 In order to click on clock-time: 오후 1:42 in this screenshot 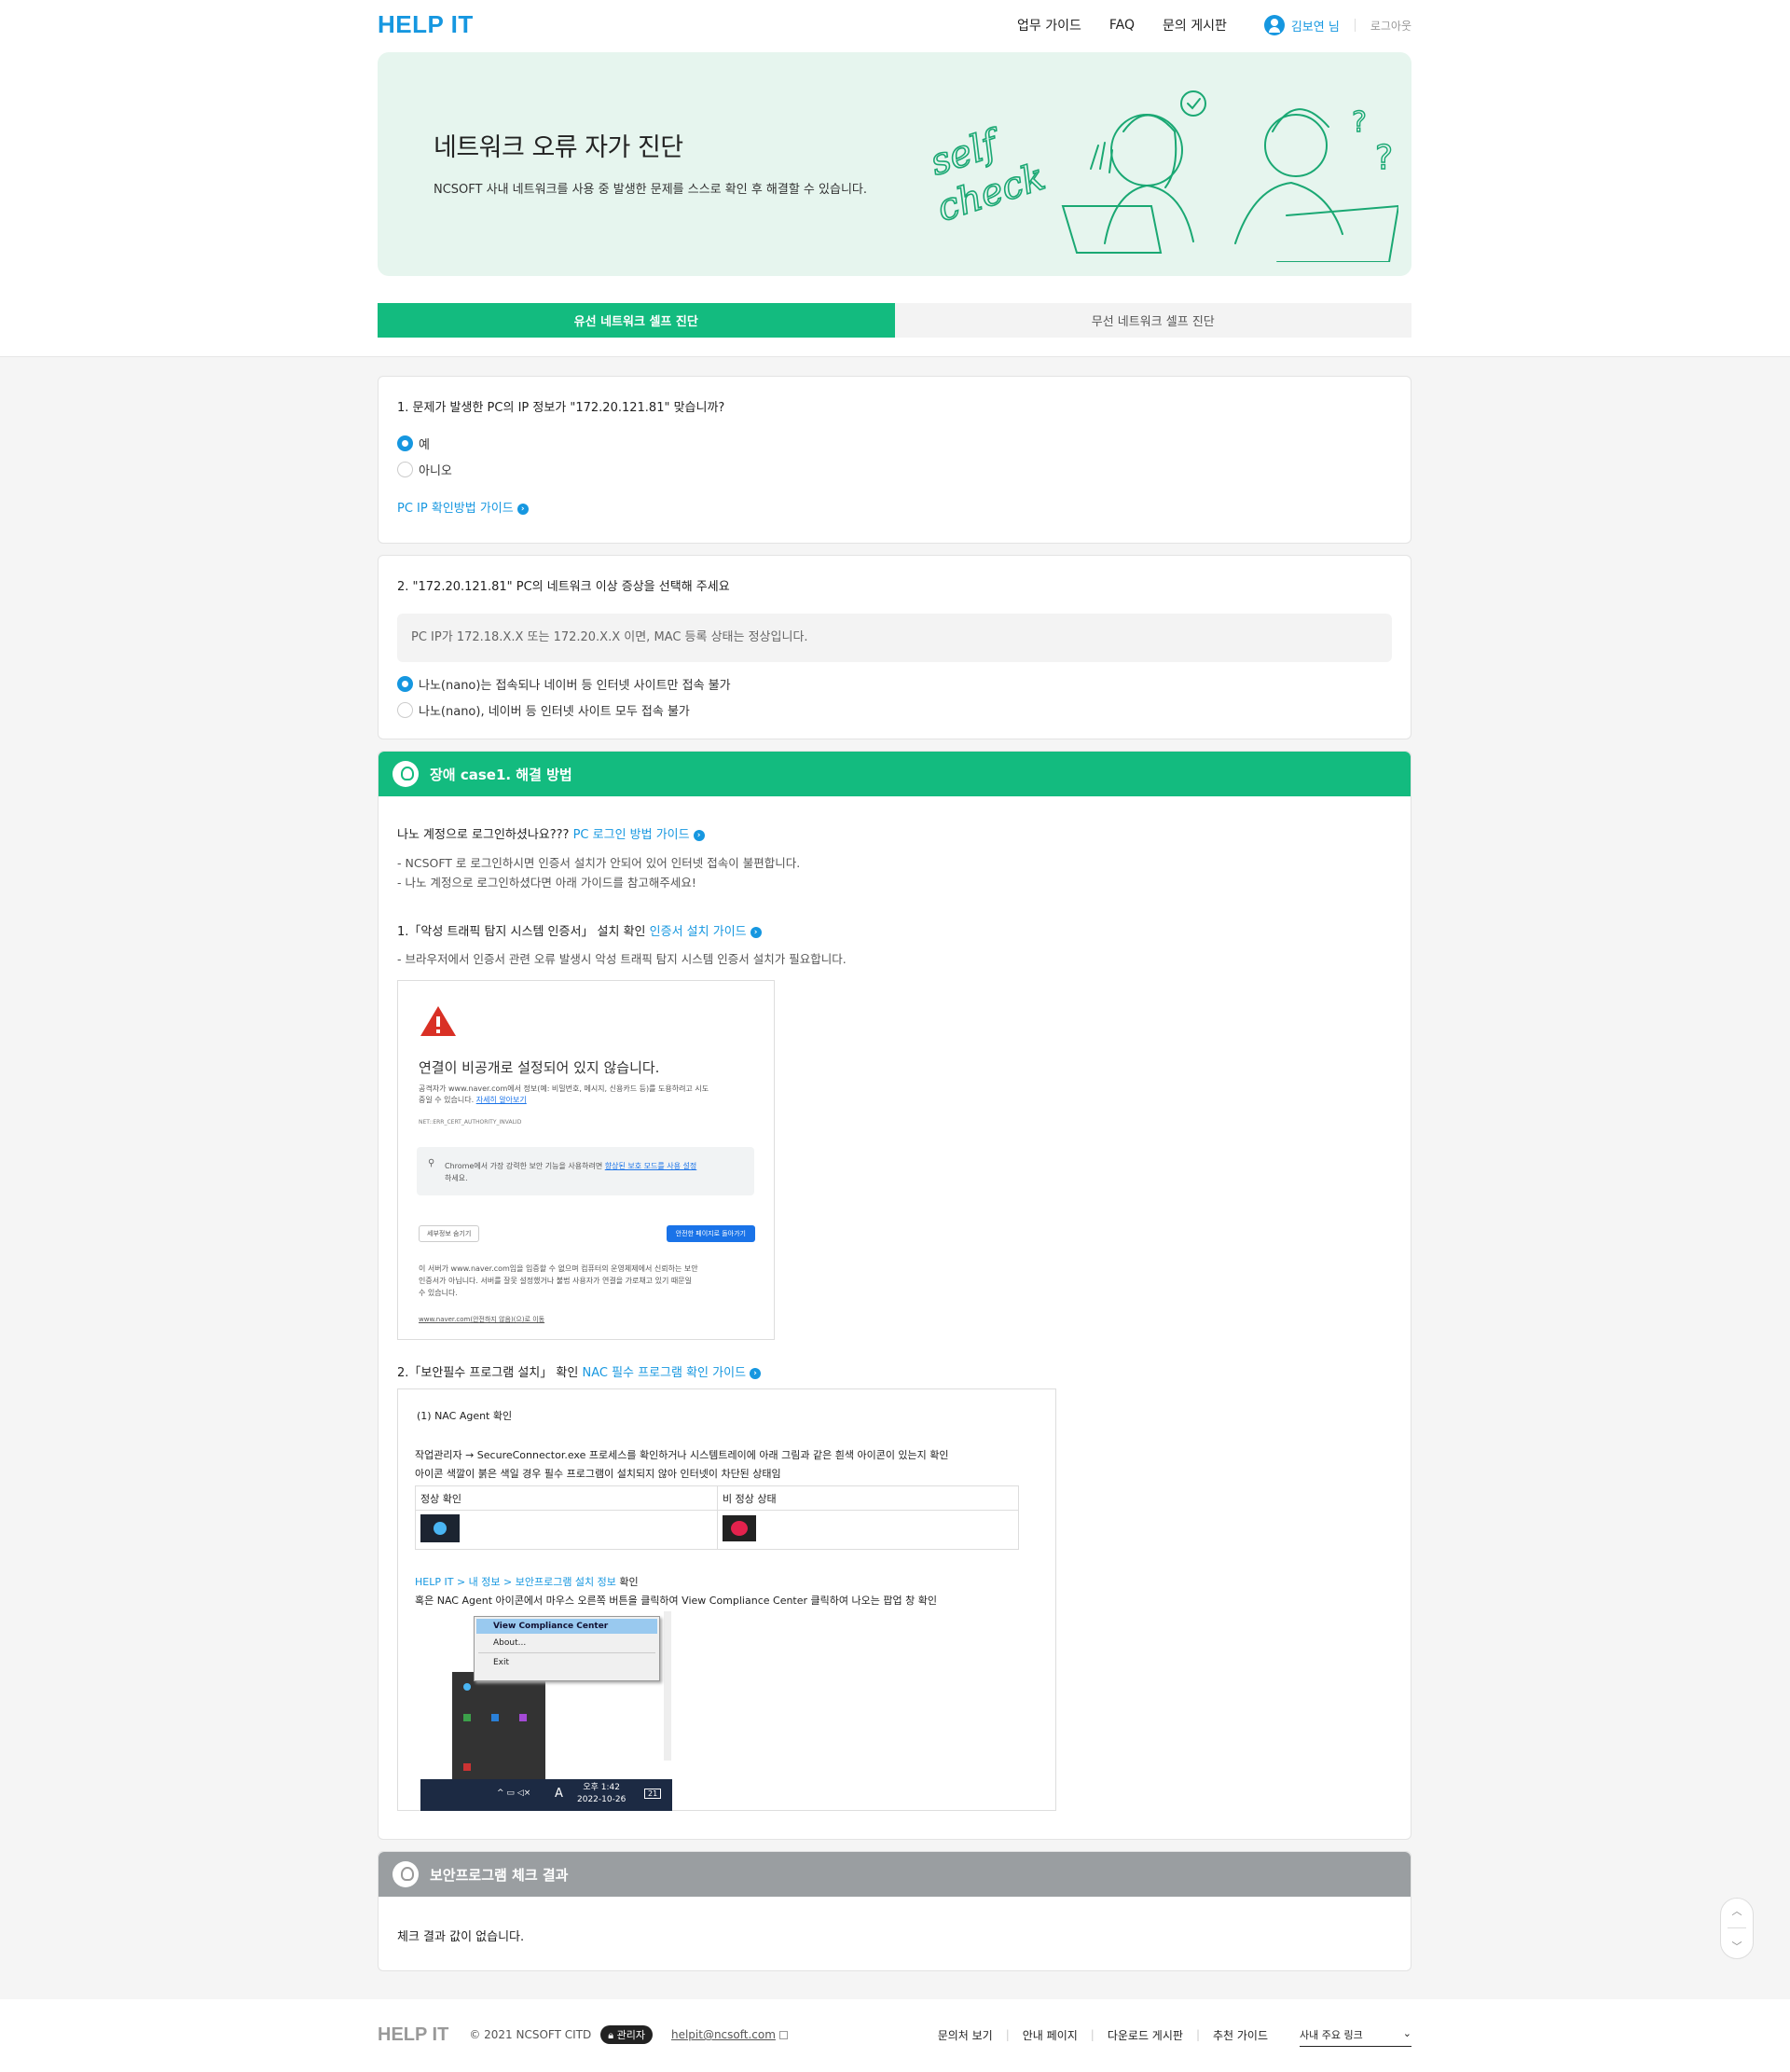, I will do `click(601, 1787)`.